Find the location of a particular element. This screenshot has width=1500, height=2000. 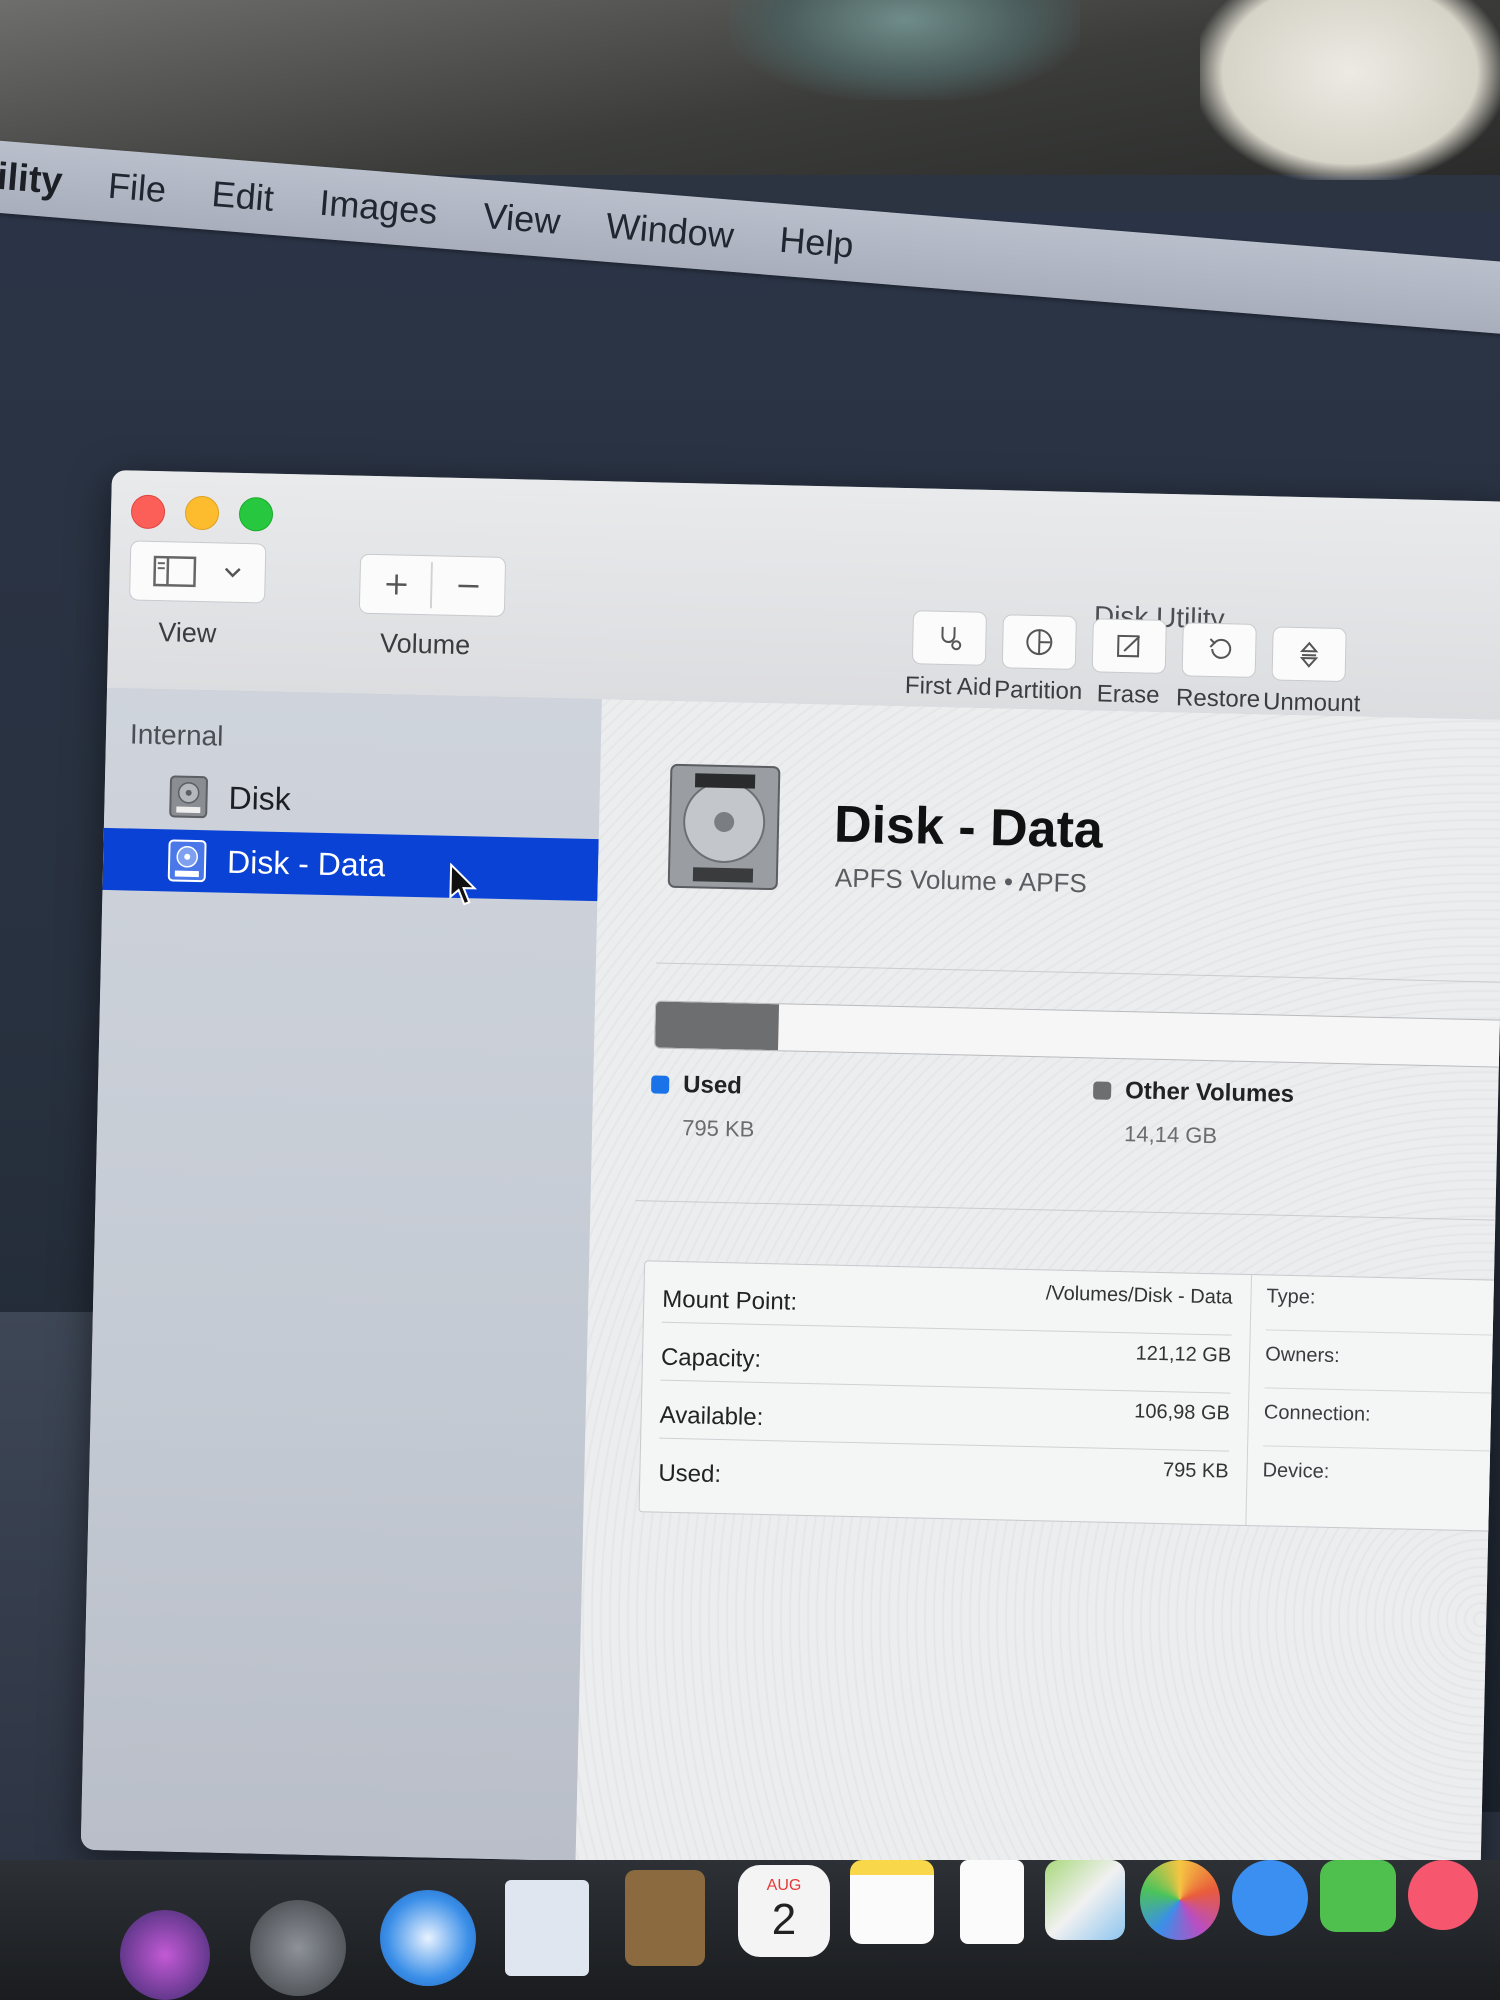

volume-label: Volume is located at coordinates (425, 644).